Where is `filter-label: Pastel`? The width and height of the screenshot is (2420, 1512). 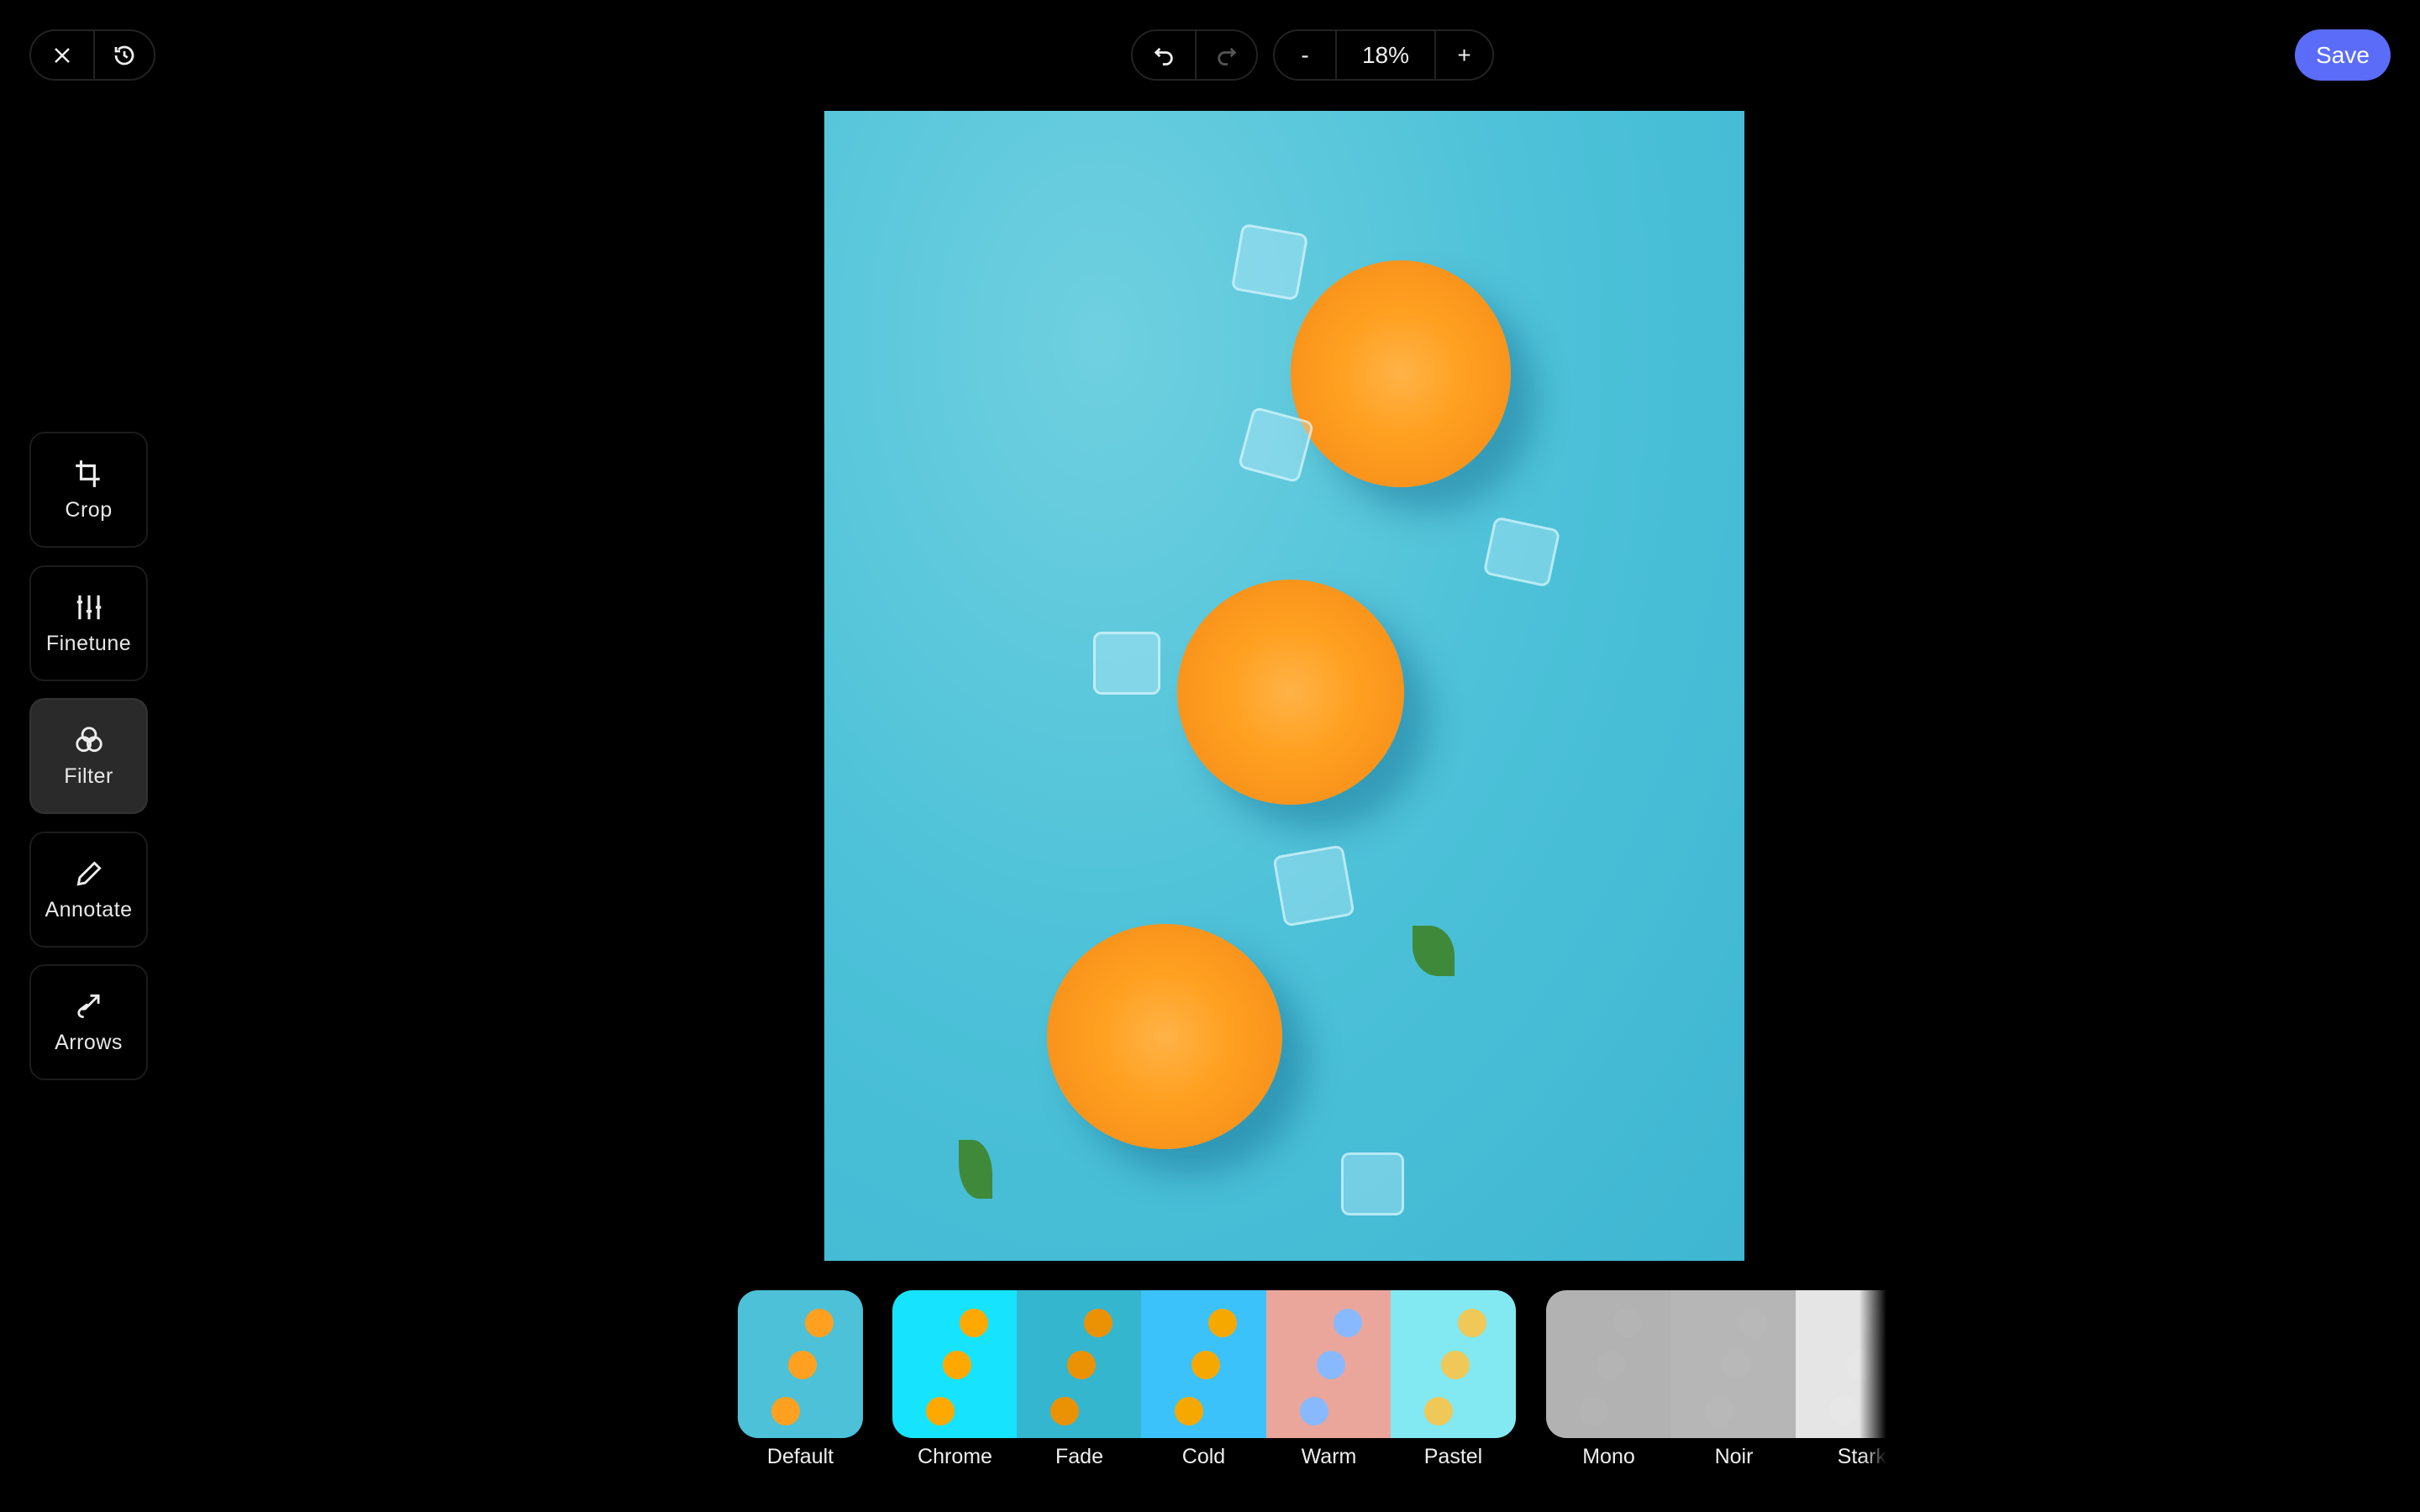 filter-label: Pastel is located at coordinates (1453, 1456).